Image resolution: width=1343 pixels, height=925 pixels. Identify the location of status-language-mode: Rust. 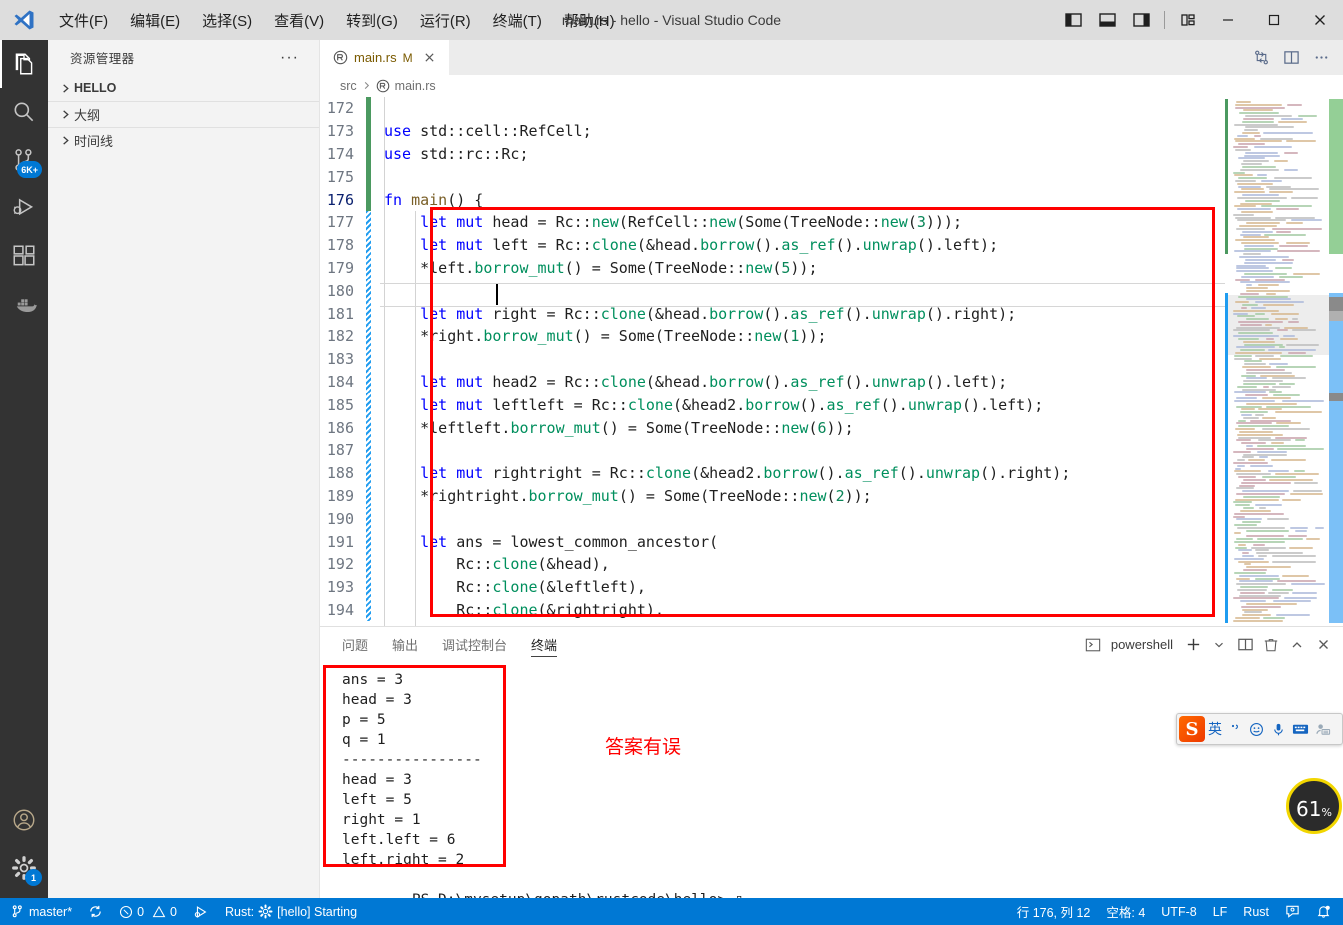
(1256, 911).